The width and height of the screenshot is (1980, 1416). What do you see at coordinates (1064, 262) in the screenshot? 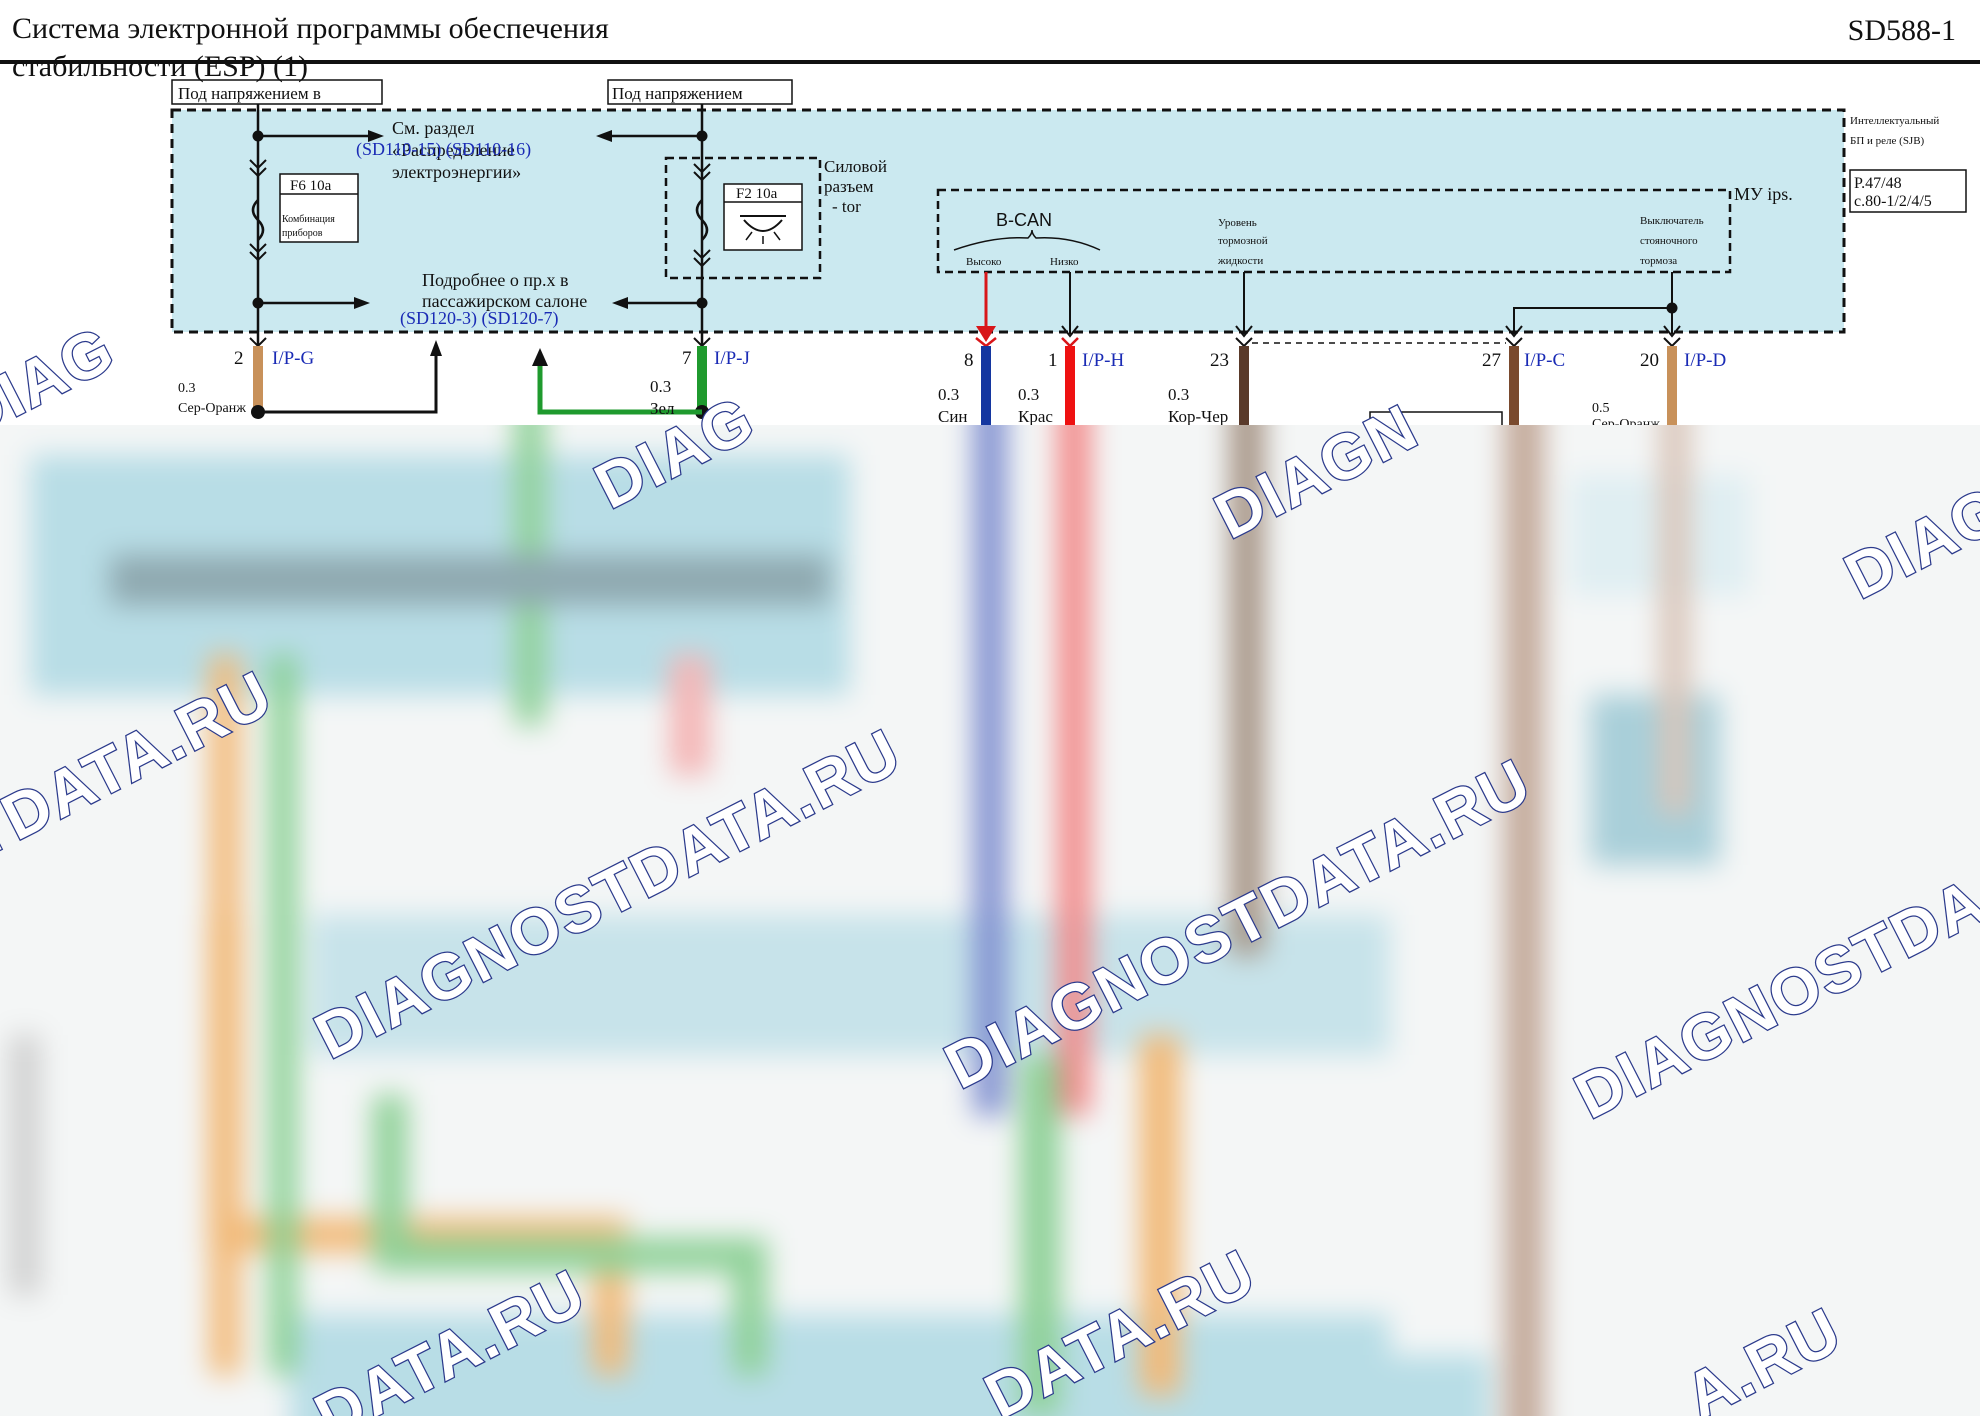
I see `svg-text: Низко` at bounding box center [1064, 262].